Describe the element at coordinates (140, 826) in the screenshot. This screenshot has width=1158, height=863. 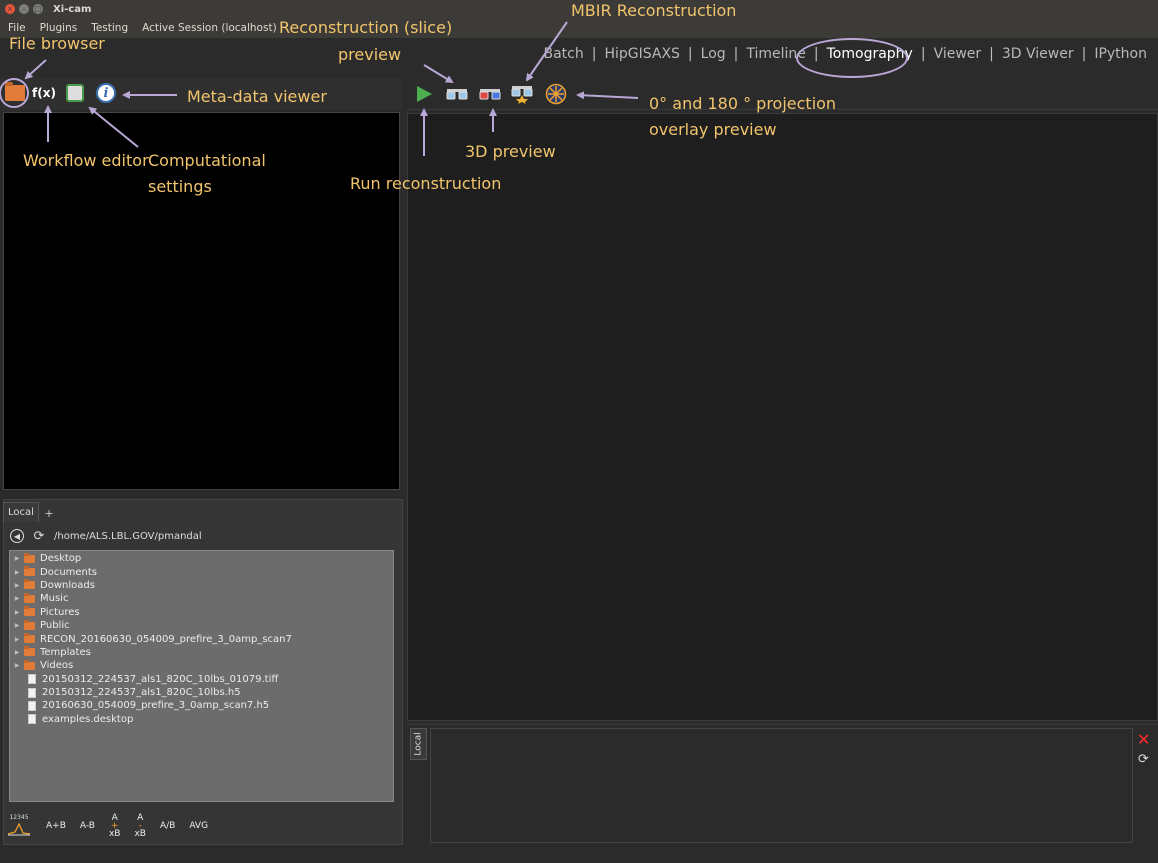
I see `a-minus-xb-button: A - xB` at that location.